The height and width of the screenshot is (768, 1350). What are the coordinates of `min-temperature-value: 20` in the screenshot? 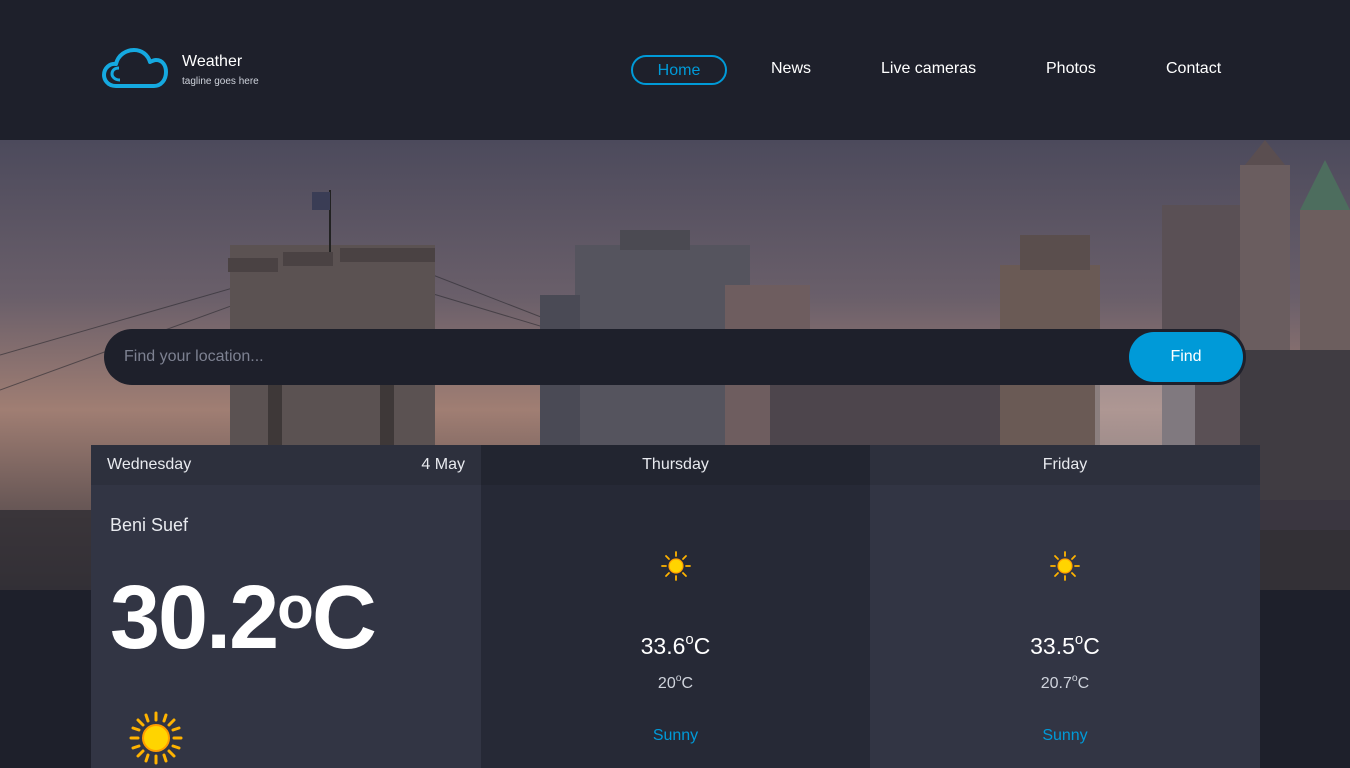 It's located at (666, 683).